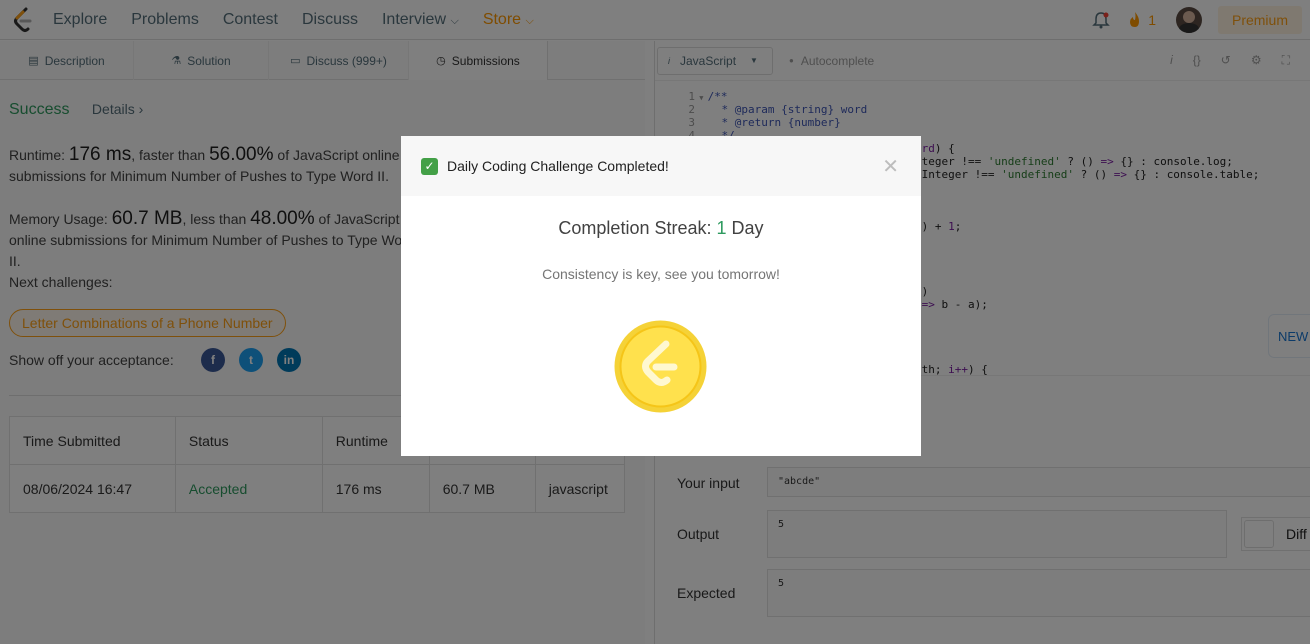 The width and height of the screenshot is (1310, 644). Describe the element at coordinates (429, 166) in the screenshot. I see `check-icon: ✓` at that location.